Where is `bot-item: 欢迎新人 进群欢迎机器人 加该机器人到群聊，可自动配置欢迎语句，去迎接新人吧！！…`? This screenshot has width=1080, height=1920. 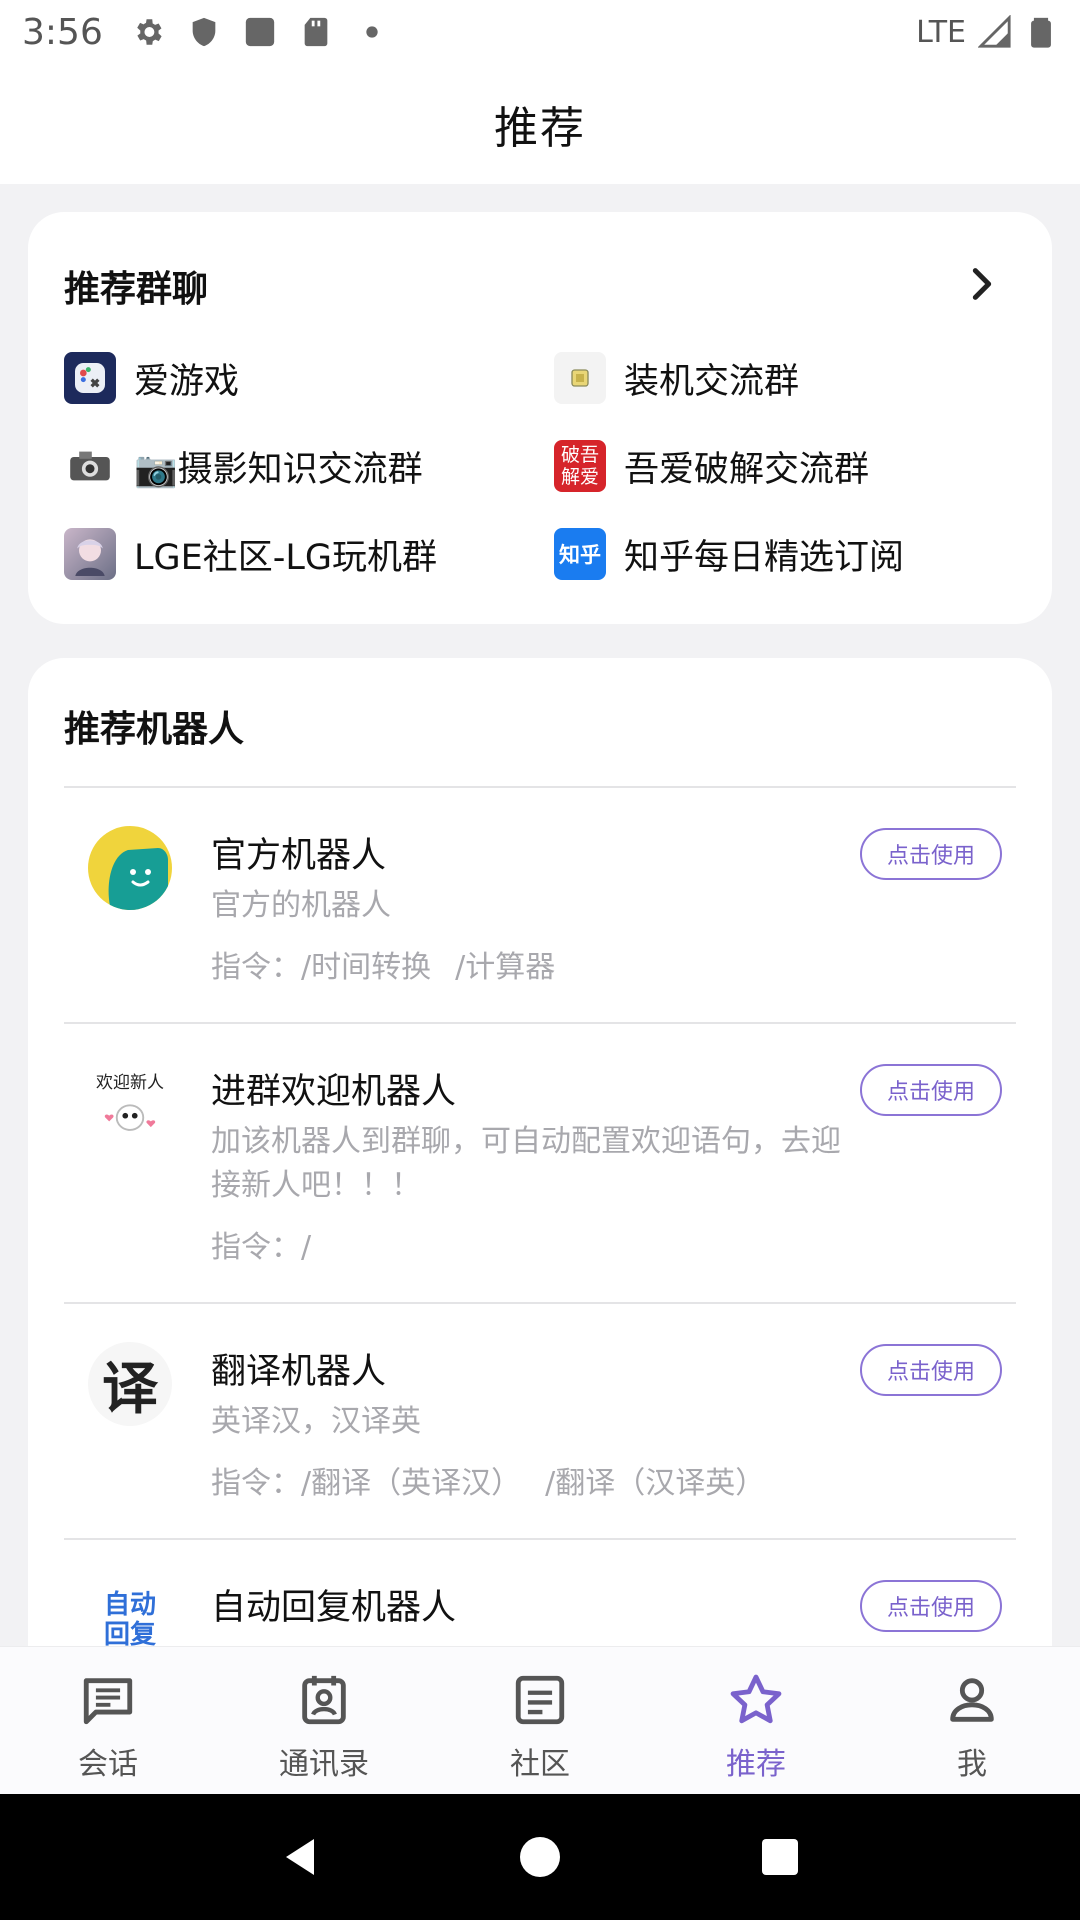 bot-item: 欢迎新人 进群欢迎机器人 加该机器人到群聊，可自动配置欢迎语句，去迎接新人吧！！… is located at coordinates (540, 1163).